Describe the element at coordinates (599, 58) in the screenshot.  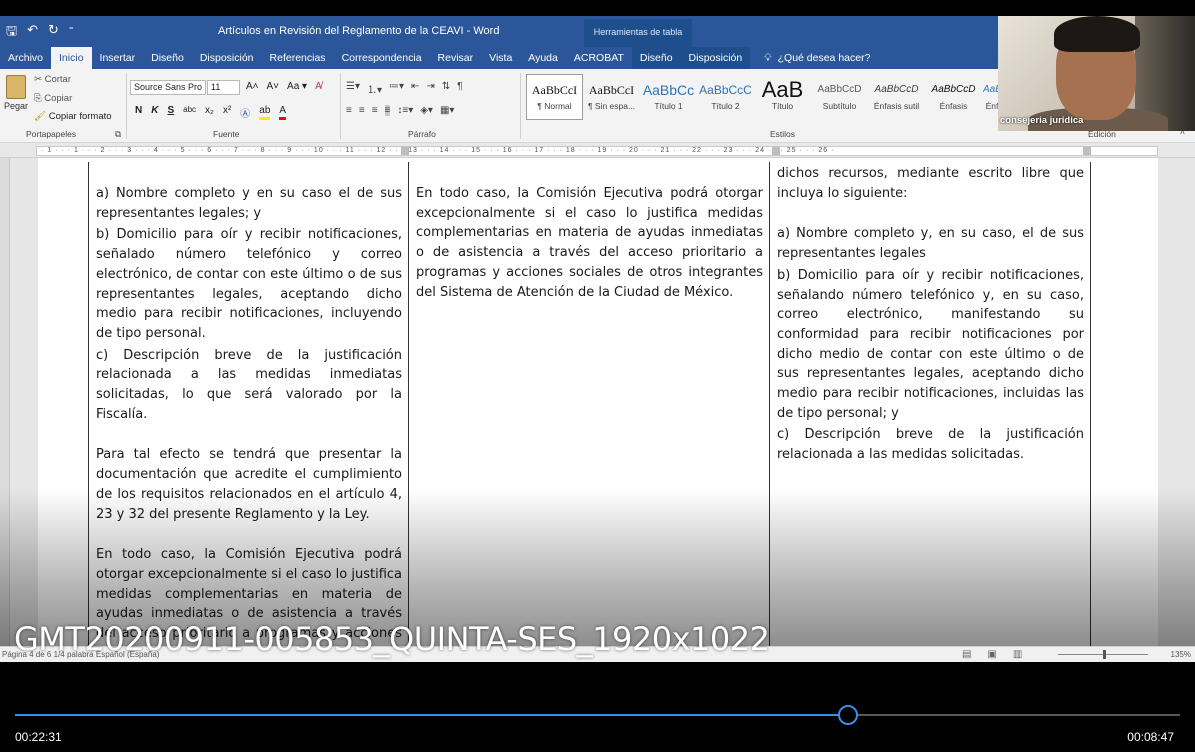
I see `tab-acrobat: ACROBAT` at that location.